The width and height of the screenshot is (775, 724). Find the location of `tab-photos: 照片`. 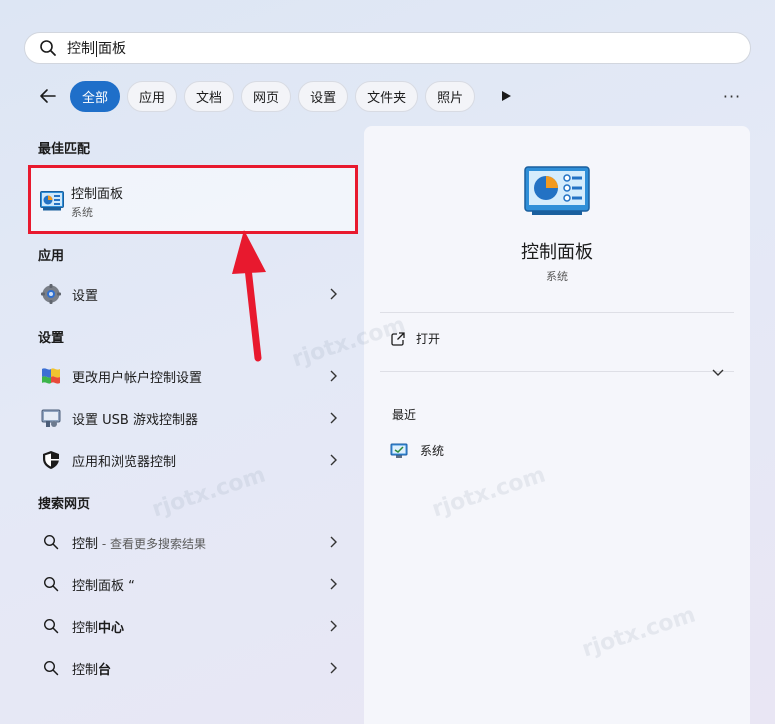

tab-photos: 照片 is located at coordinates (450, 96).